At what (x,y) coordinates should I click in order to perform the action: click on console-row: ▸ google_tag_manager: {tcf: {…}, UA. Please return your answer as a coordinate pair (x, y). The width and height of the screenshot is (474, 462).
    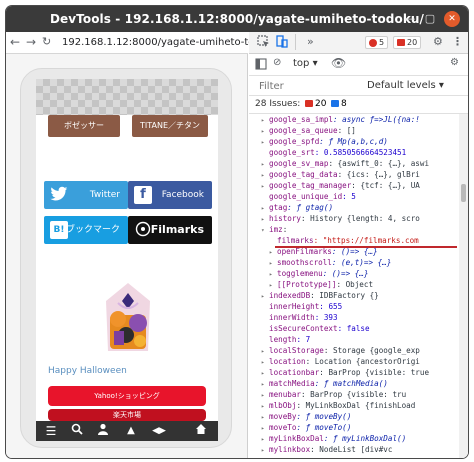
    Looking at the image, I should click on (354, 185).